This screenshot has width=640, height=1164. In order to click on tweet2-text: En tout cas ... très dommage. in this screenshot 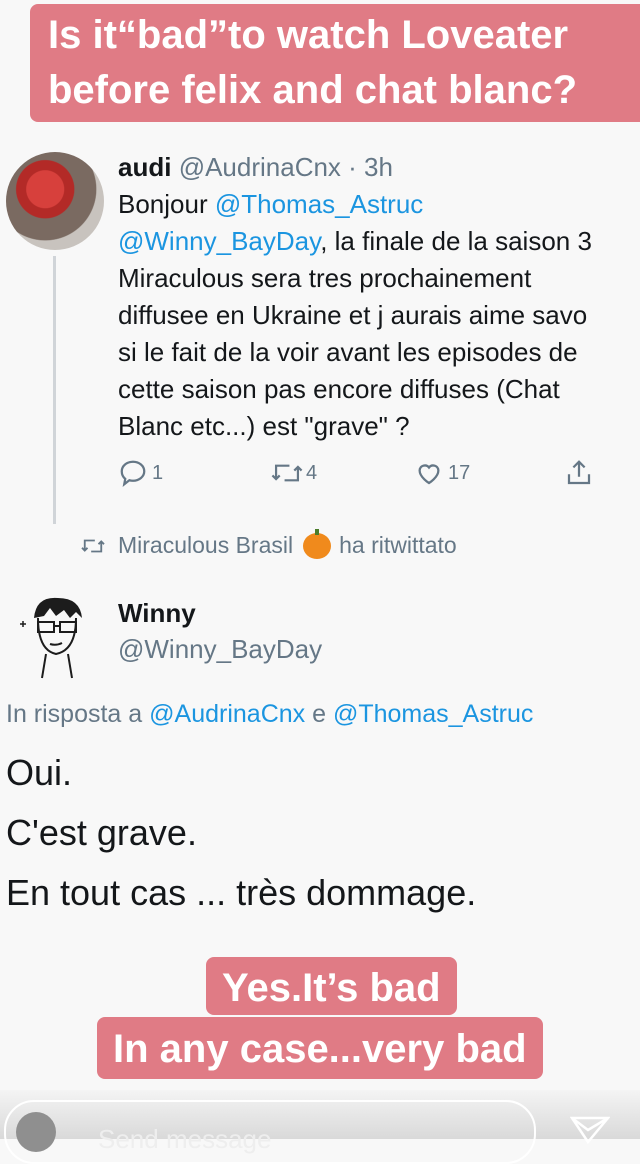, I will do `click(241, 892)`.